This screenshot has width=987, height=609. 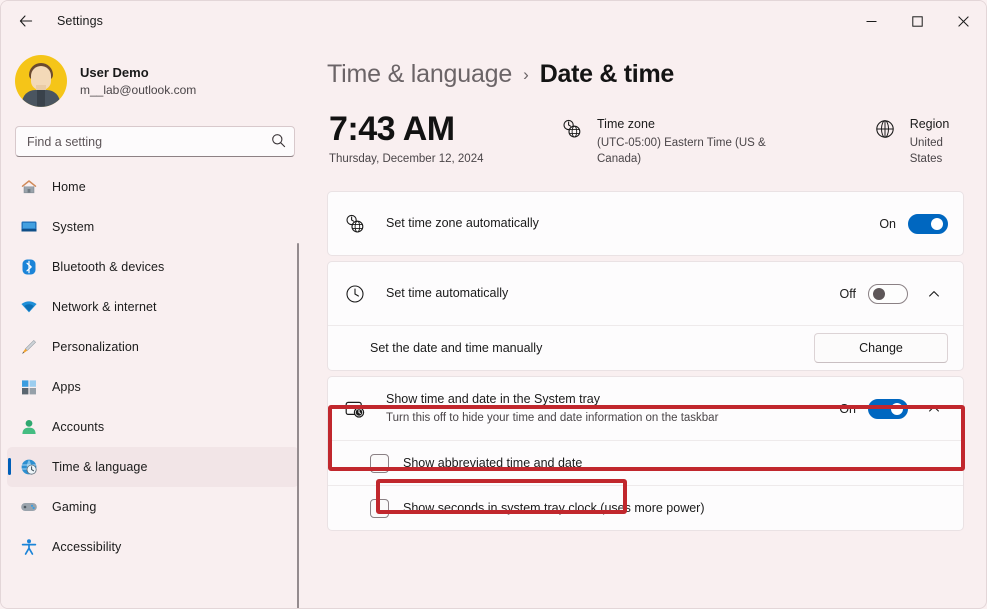 What do you see at coordinates (607, 74) in the screenshot?
I see `page-title: Date & time` at bounding box center [607, 74].